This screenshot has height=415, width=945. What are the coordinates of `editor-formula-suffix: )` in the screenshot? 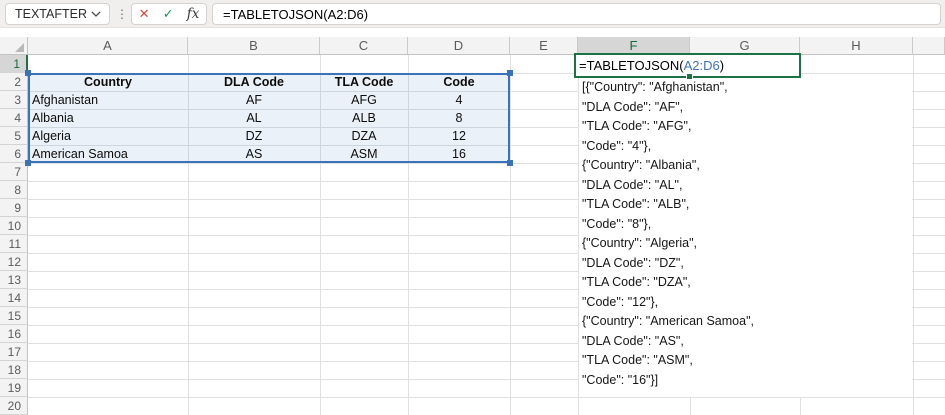 It's located at (722, 65).